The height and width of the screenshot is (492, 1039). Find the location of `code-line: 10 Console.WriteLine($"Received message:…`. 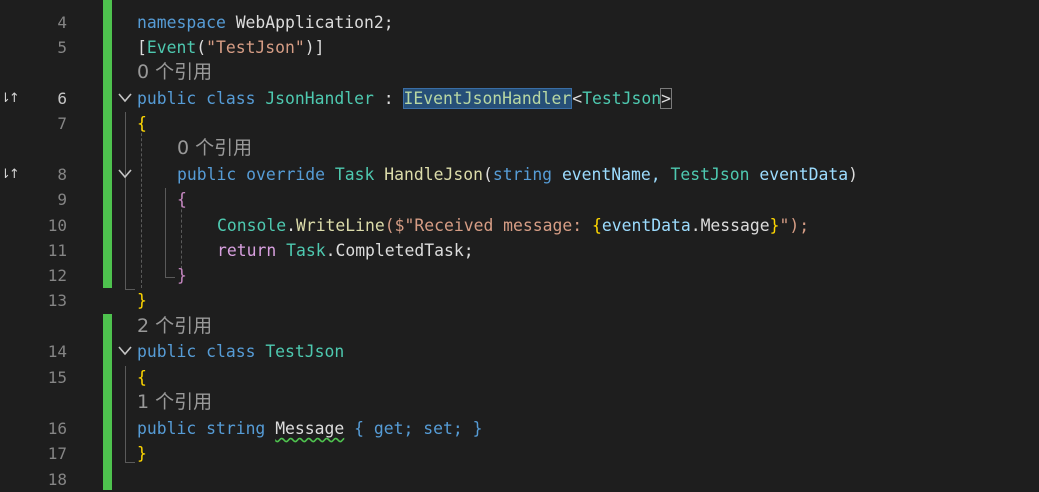

code-line: 10 Console.WriteLine($"Received message:… is located at coordinates (519, 225).